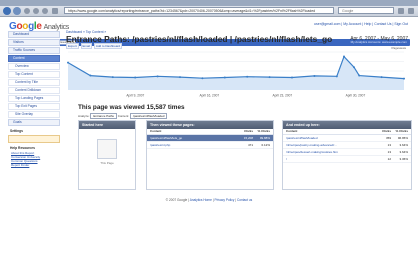 This screenshot has height=256, width=418. What do you see at coordinates (107, 155) in the screenshot?
I see `started-here-panel: Started here This Page` at bounding box center [107, 155].